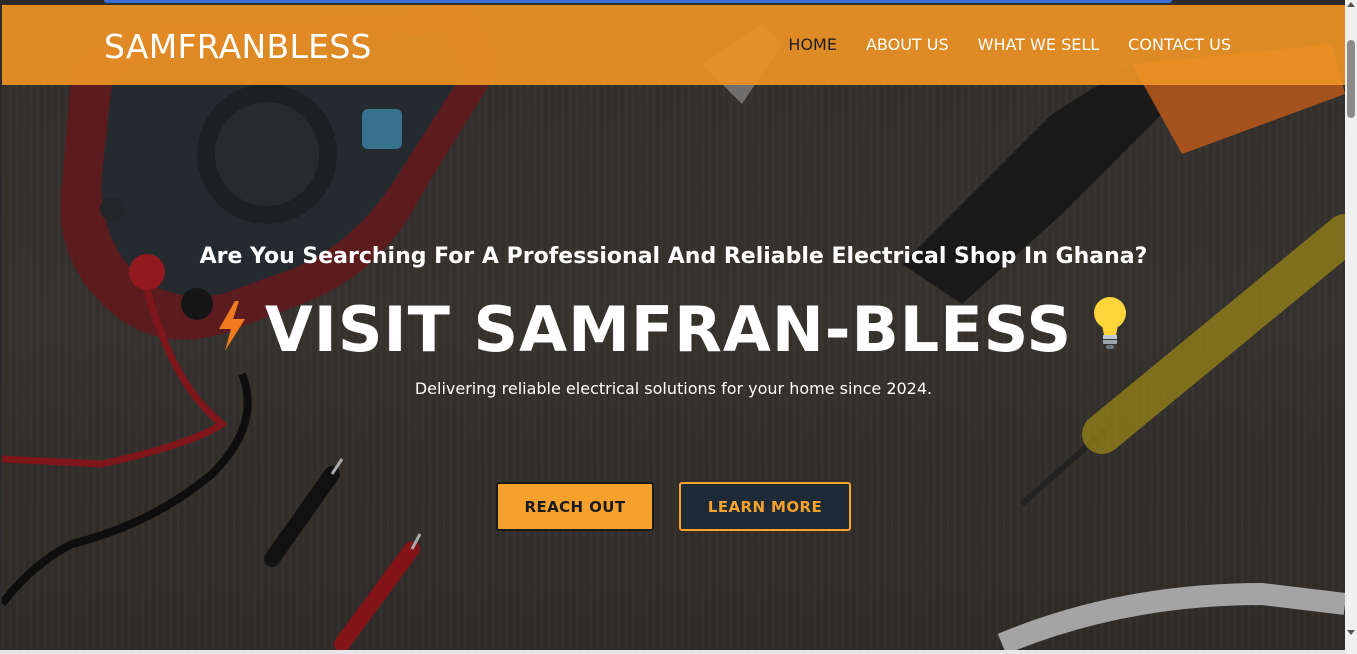 The image size is (1357, 654). Describe the element at coordinates (1351, 632) in the screenshot. I see `scroll-down-icon` at that location.